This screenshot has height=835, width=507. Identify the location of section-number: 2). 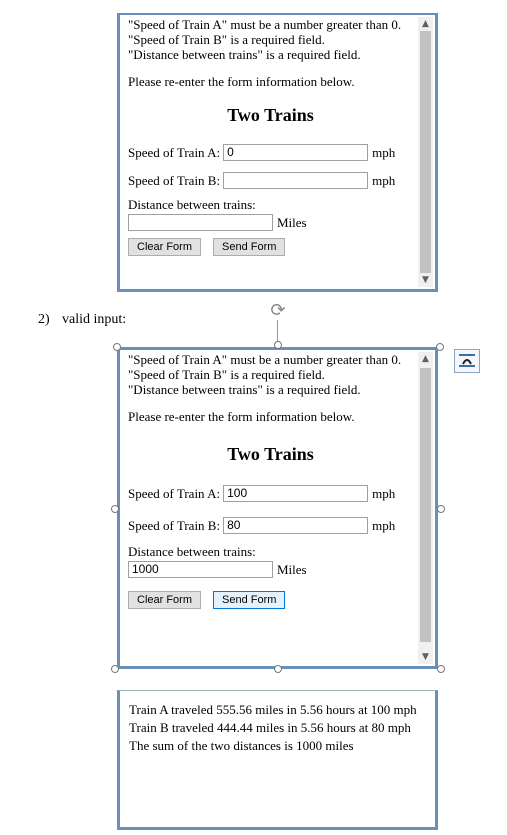
(44, 319).